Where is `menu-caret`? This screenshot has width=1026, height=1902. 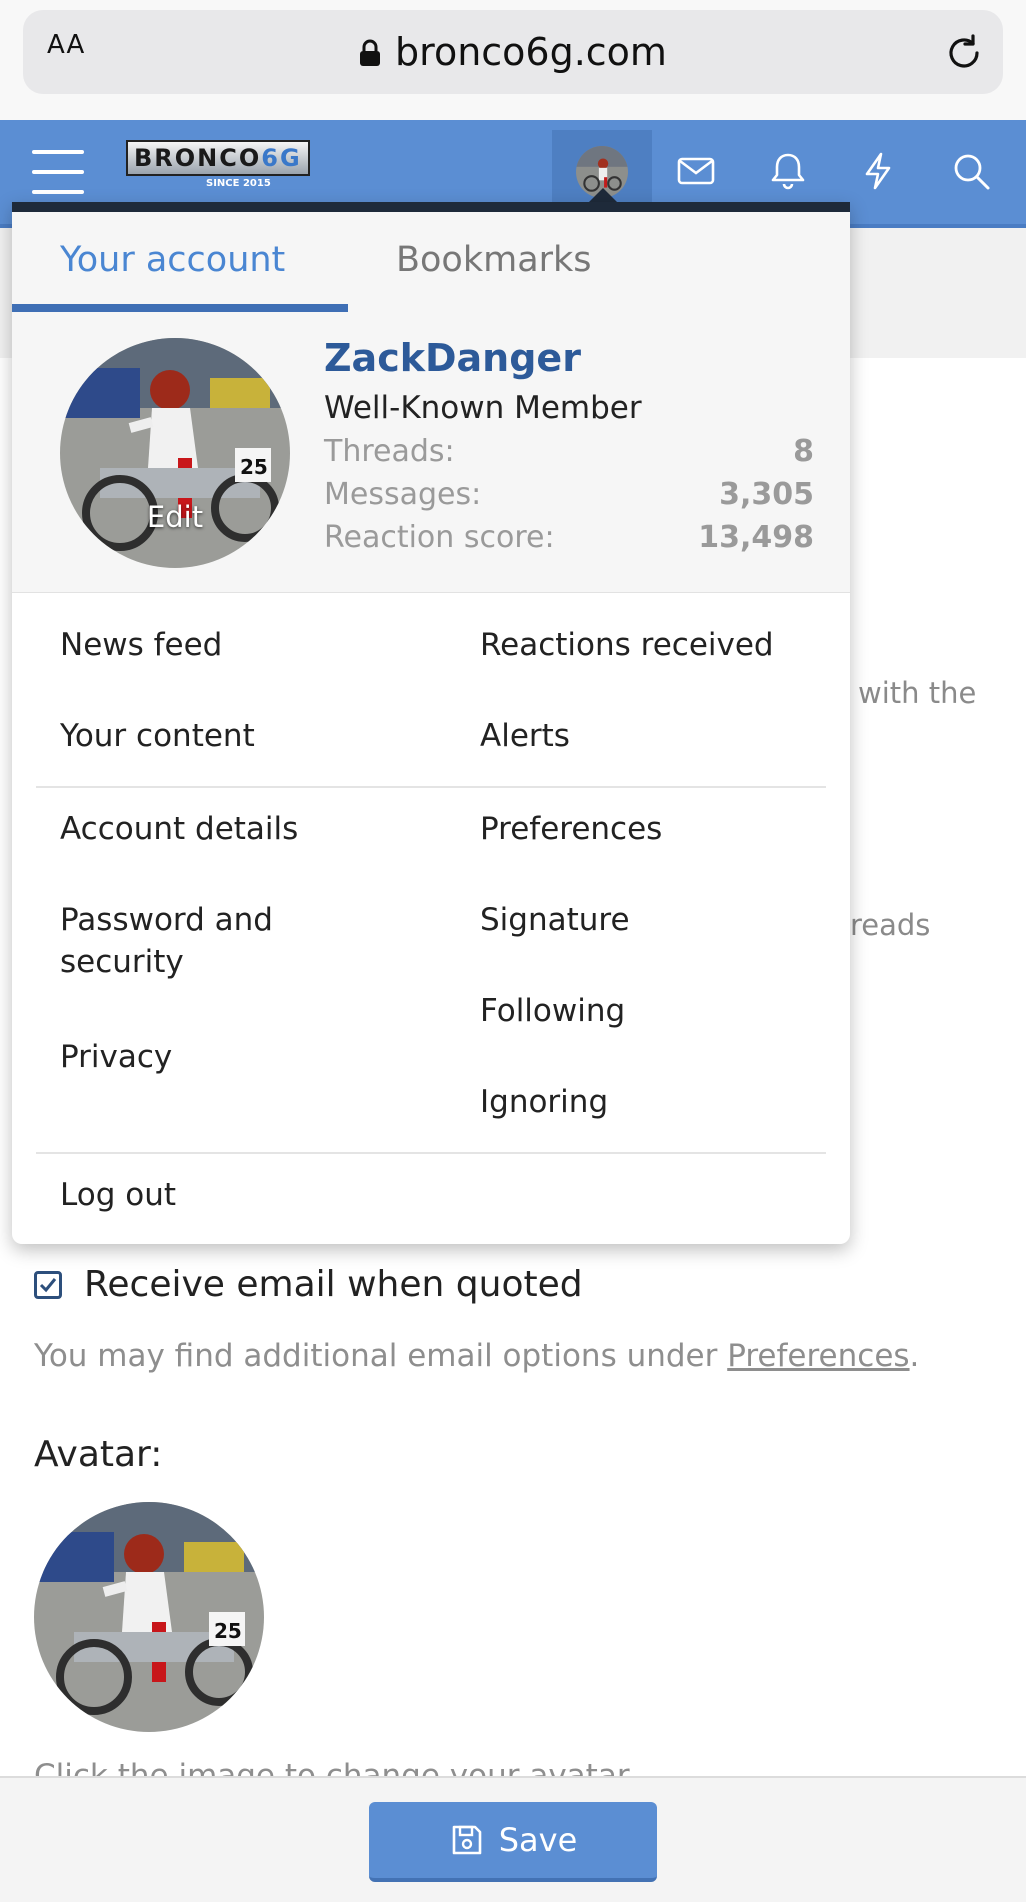
menu-caret is located at coordinates (603, 195).